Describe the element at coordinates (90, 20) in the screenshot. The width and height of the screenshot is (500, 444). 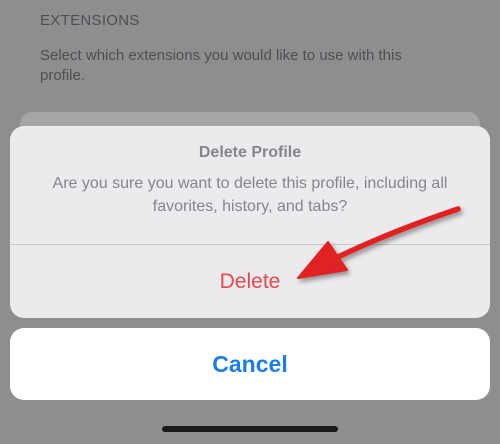
I see `extensions-section-header: EXTENSIONS` at that location.